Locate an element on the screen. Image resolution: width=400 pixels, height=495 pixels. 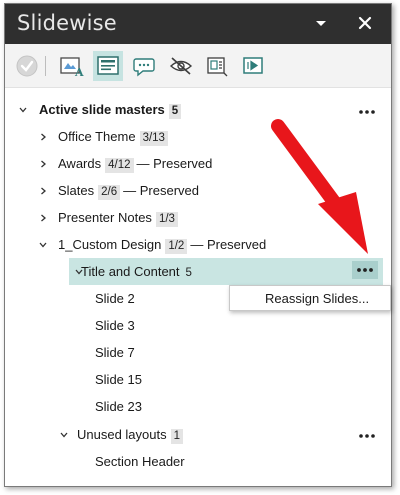
tree-item-label: Presenter Notes 1/3 is located at coordinates (118, 218).